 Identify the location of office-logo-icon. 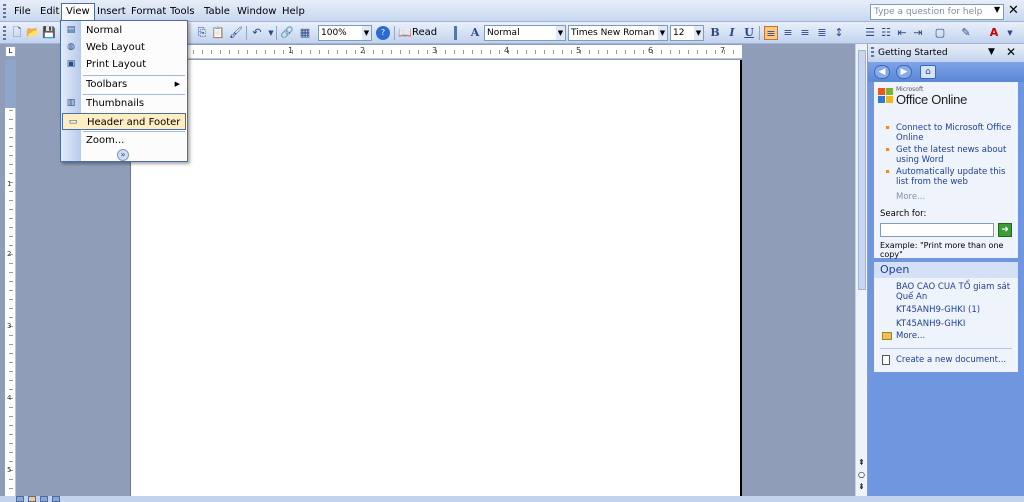
(886, 96).